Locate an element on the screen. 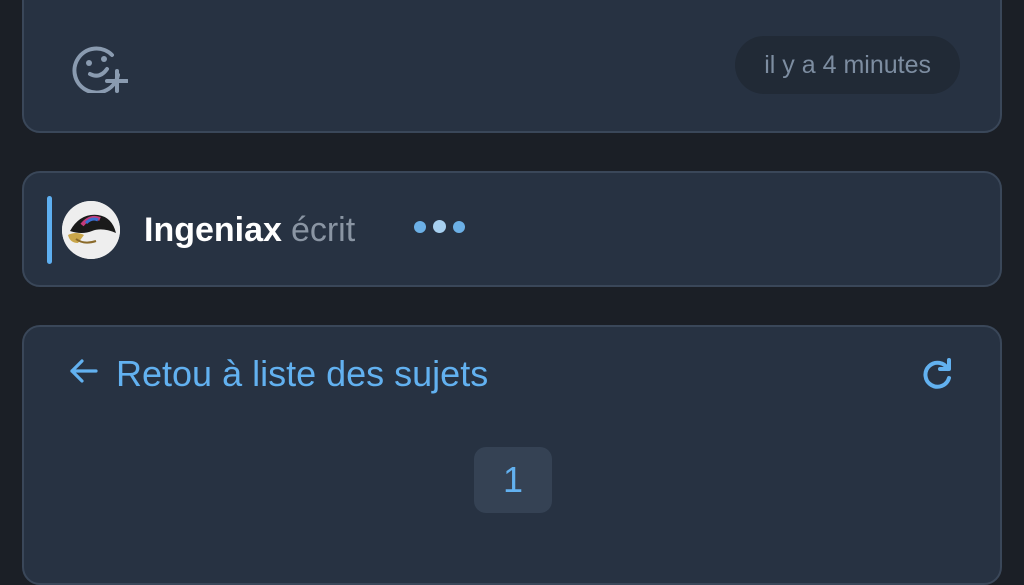 The width and height of the screenshot is (1024, 585). avatar is located at coordinates (91, 230).